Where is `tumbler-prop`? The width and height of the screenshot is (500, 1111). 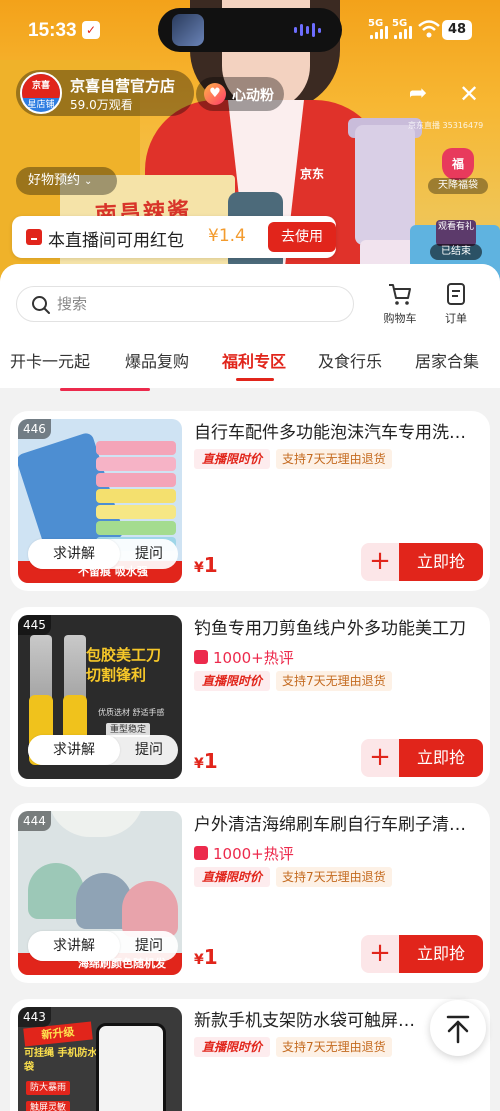
tumbler-prop is located at coordinates (385, 185).